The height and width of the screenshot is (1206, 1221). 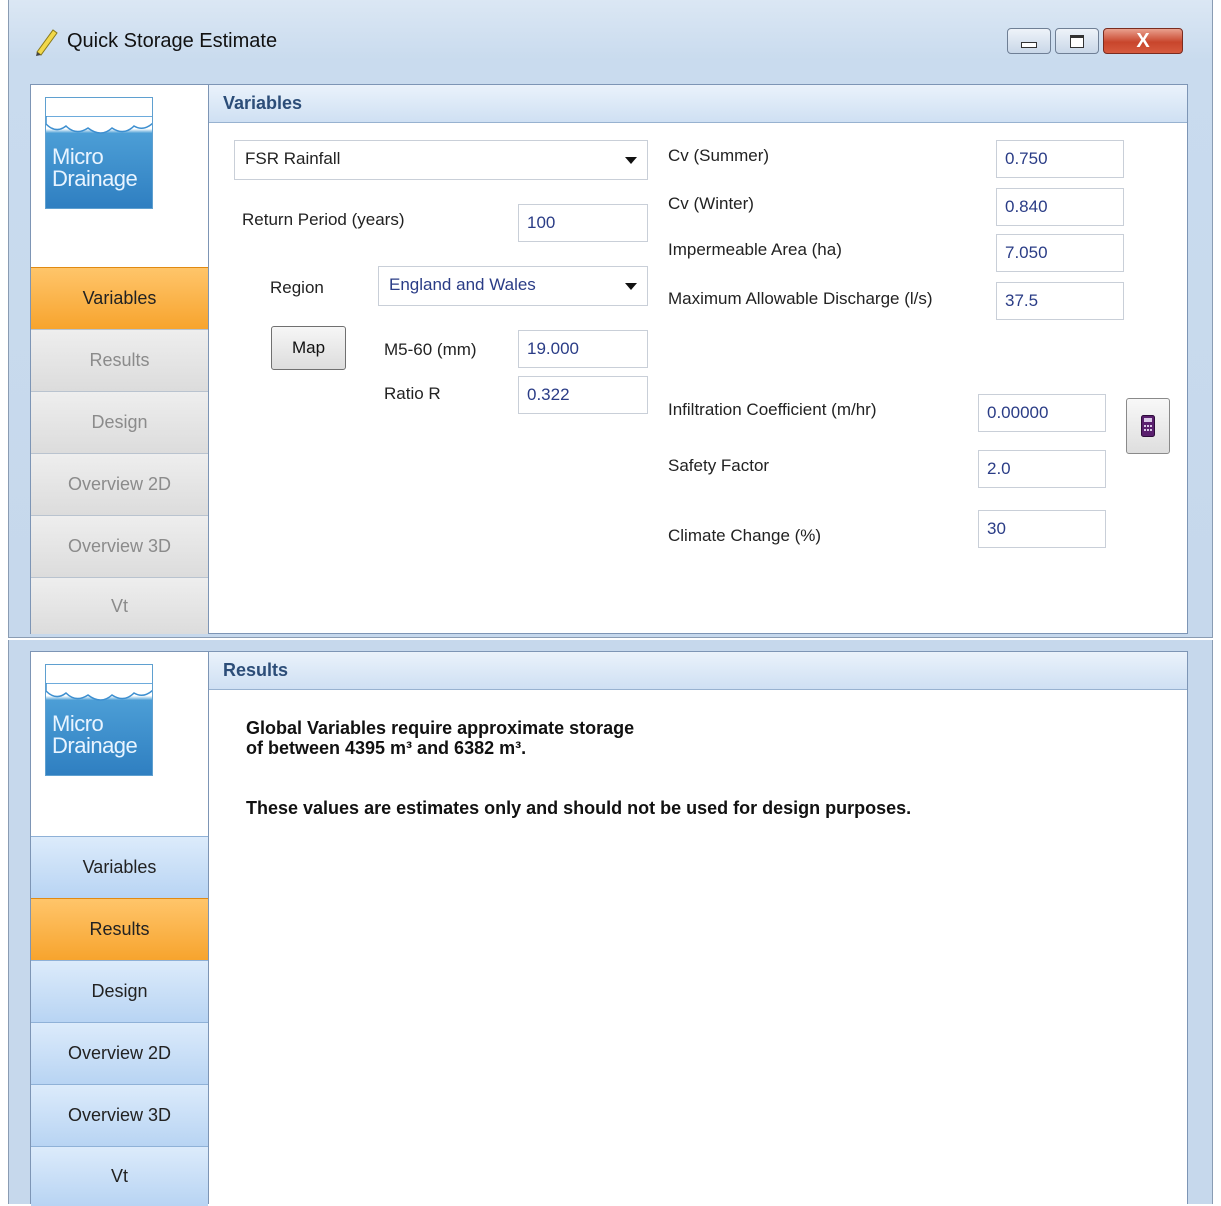 What do you see at coordinates (1042, 469) in the screenshot?
I see `safety-factor-field: 2.0` at bounding box center [1042, 469].